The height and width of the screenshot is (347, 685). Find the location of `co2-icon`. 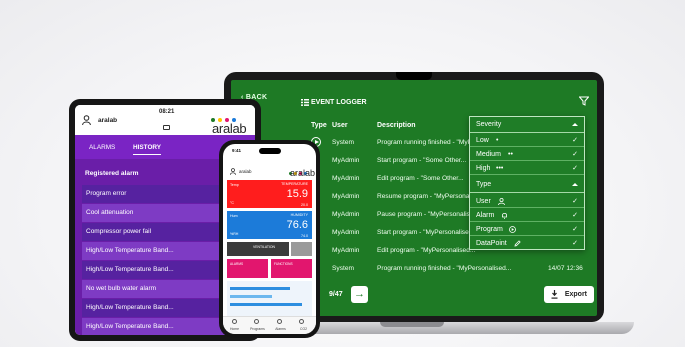

co2-icon is located at coordinates (301, 321).